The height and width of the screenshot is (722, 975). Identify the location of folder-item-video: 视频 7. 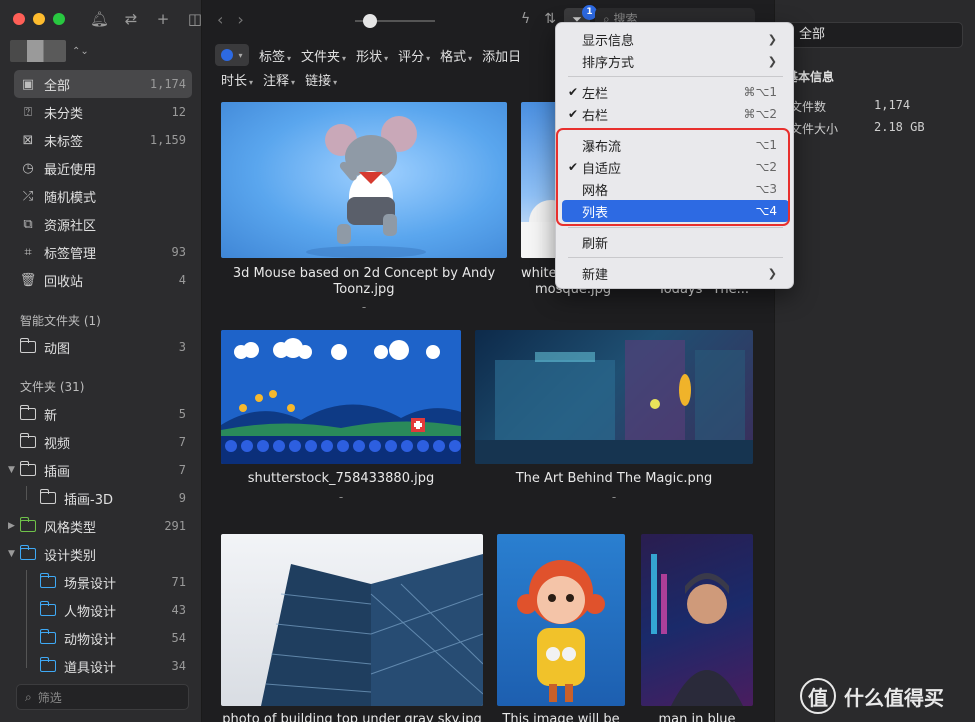
(103, 442).